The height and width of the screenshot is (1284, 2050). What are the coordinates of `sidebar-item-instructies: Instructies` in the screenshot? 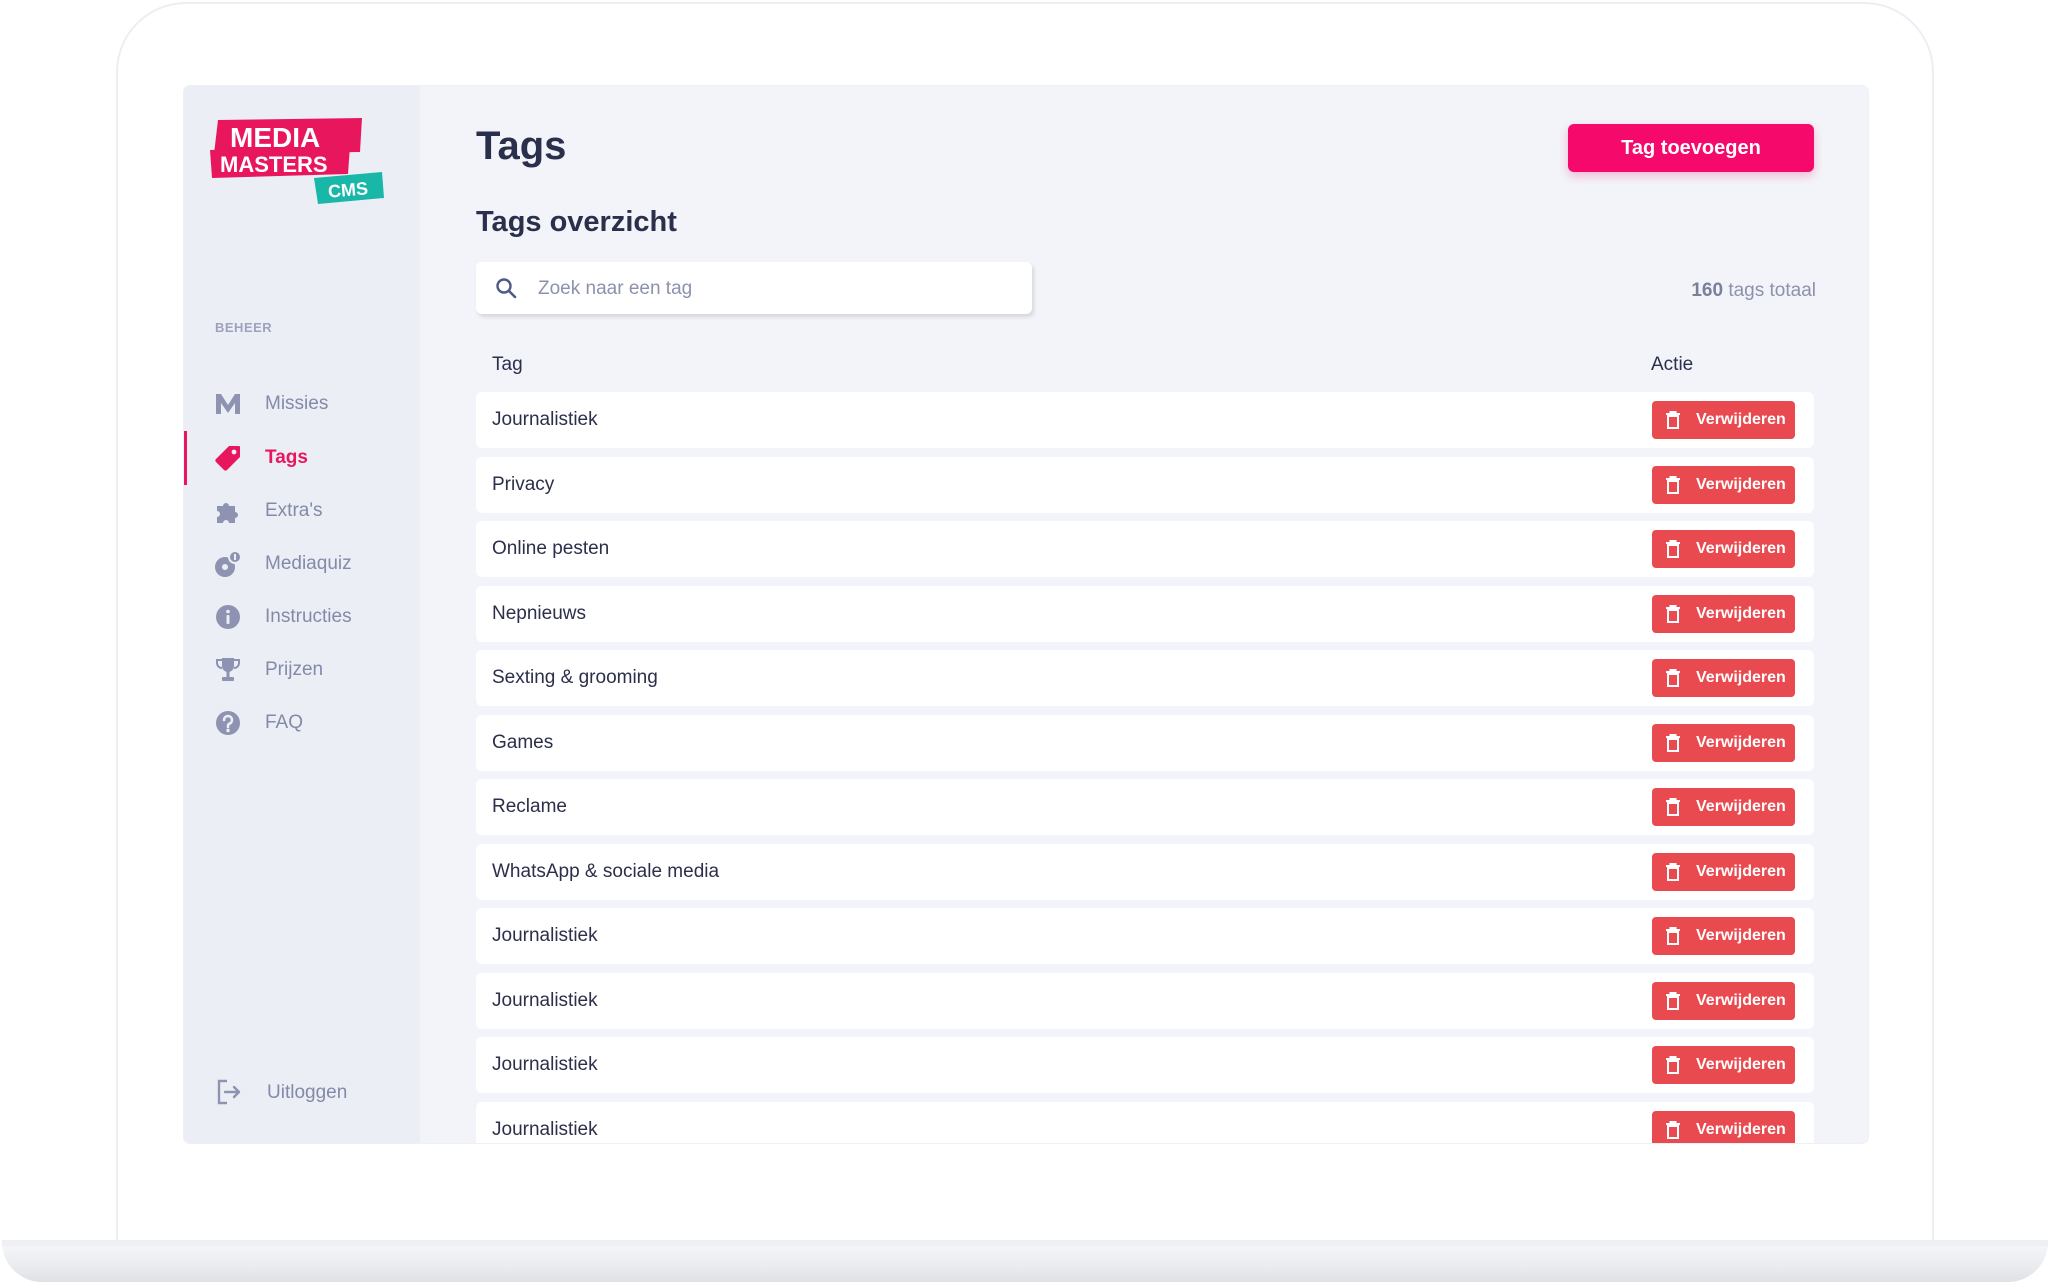 It's located at (302, 617).